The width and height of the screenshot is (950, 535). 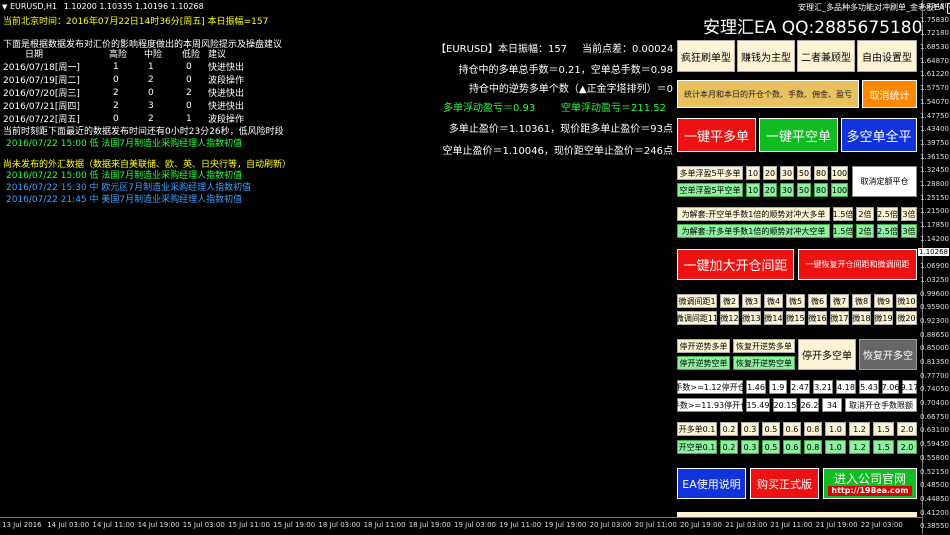 What do you see at coordinates (857, 264) in the screenshot?
I see `restore-gap-button: 一键恢复开仓间距和微调间距` at bounding box center [857, 264].